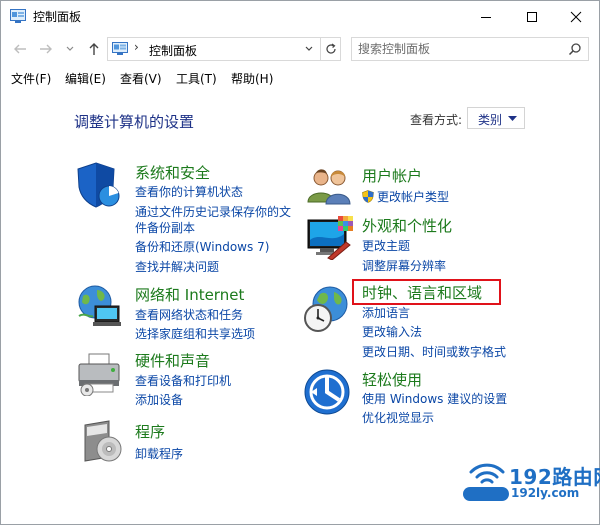 Image resolution: width=600 pixels, height=525 pixels. I want to click on link-add-language: 添加语言, so click(386, 312).